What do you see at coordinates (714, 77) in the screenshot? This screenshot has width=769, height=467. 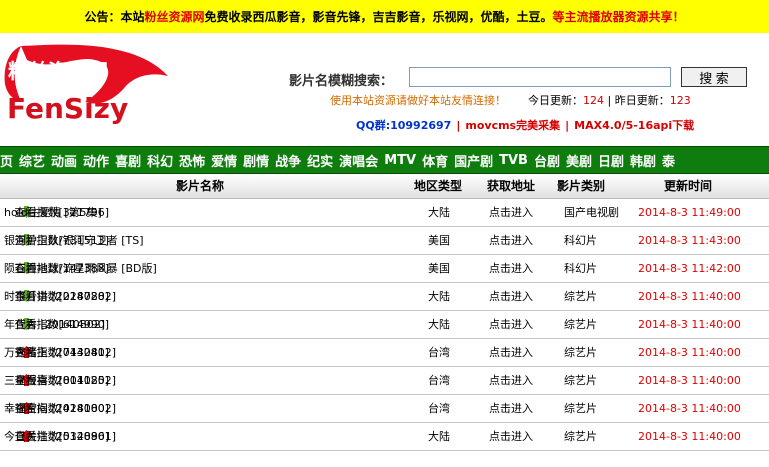 I see `search-button: 搜 索` at bounding box center [714, 77].